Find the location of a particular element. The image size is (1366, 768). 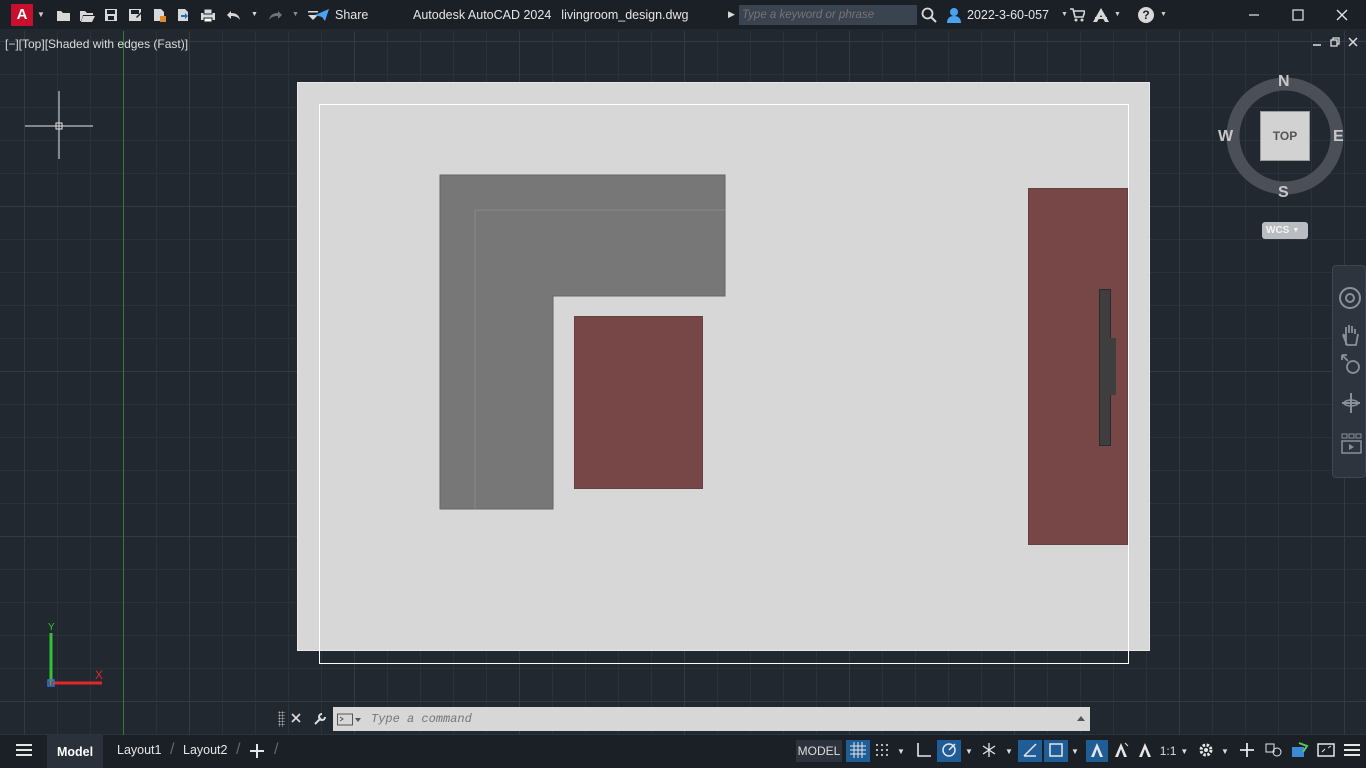

undo-dropdown-icon: ▼ is located at coordinates (254, 14).